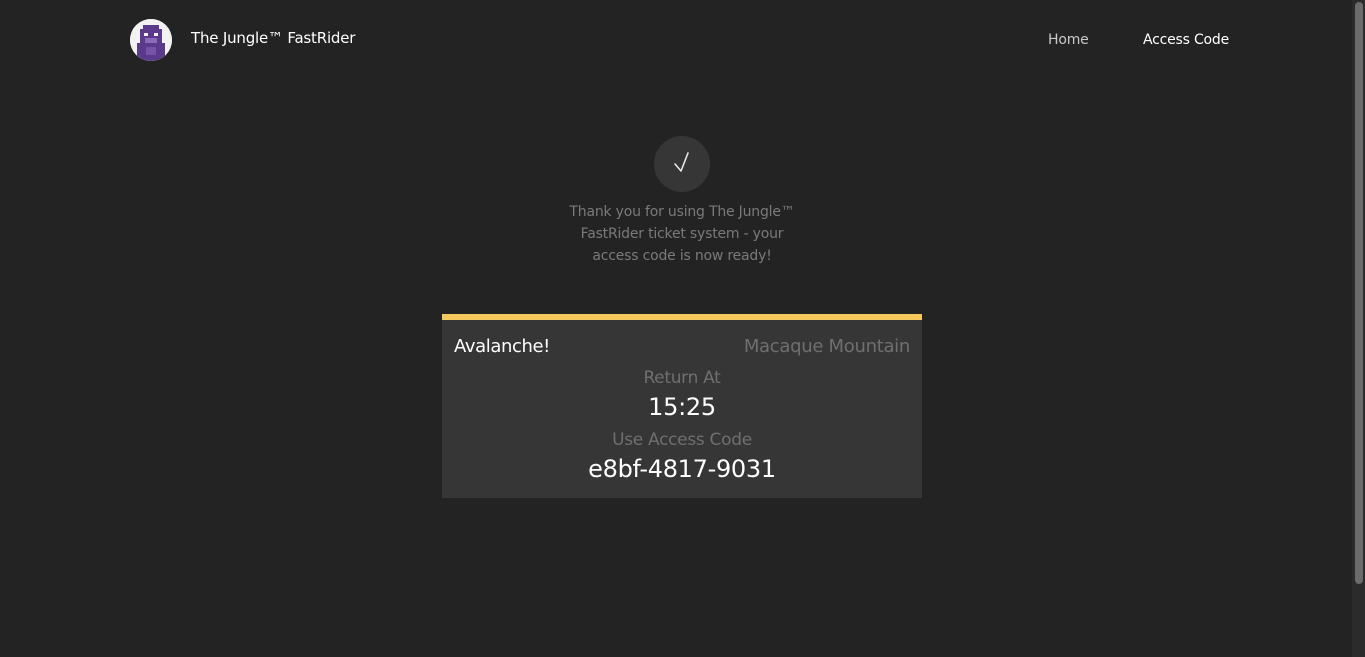  I want to click on header: The Jungle™ FastRider Home Access Code, so click(676, 41).